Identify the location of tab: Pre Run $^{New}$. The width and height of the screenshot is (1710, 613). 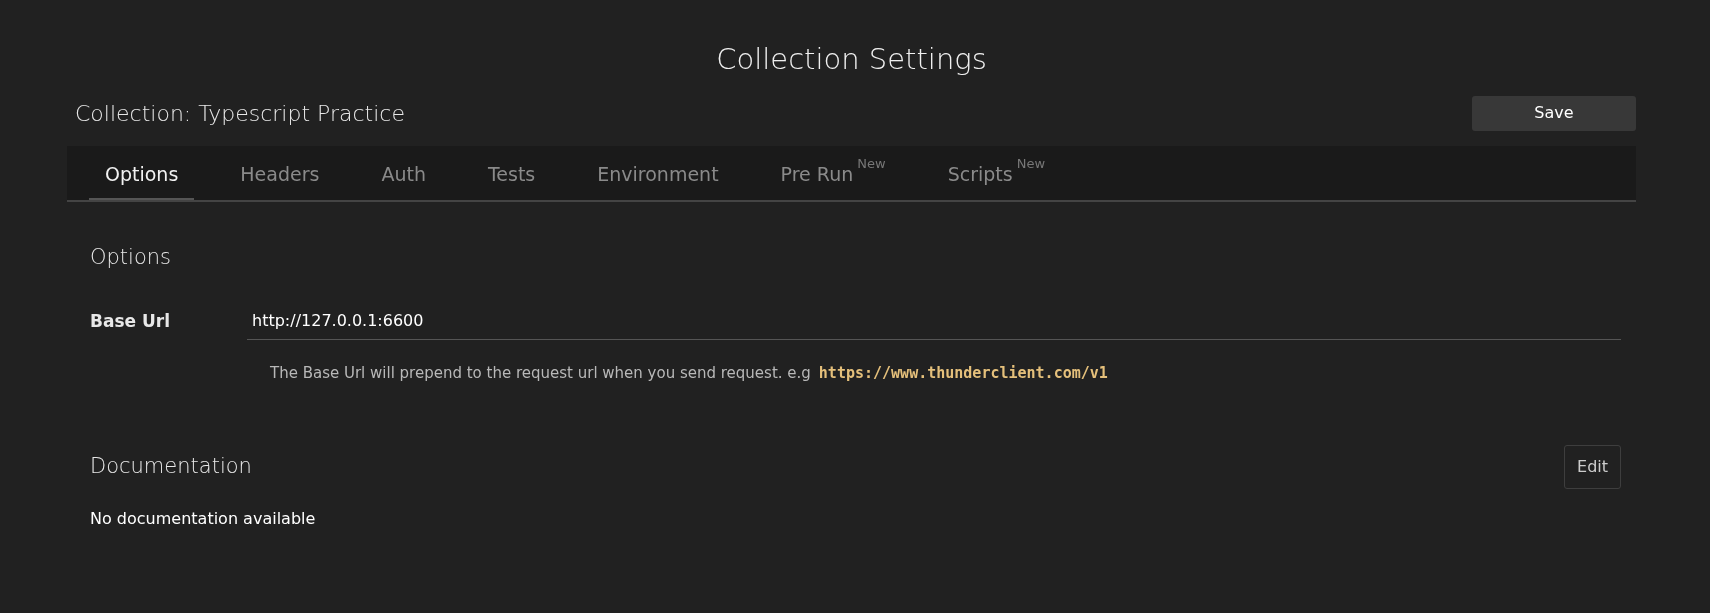
(833, 172).